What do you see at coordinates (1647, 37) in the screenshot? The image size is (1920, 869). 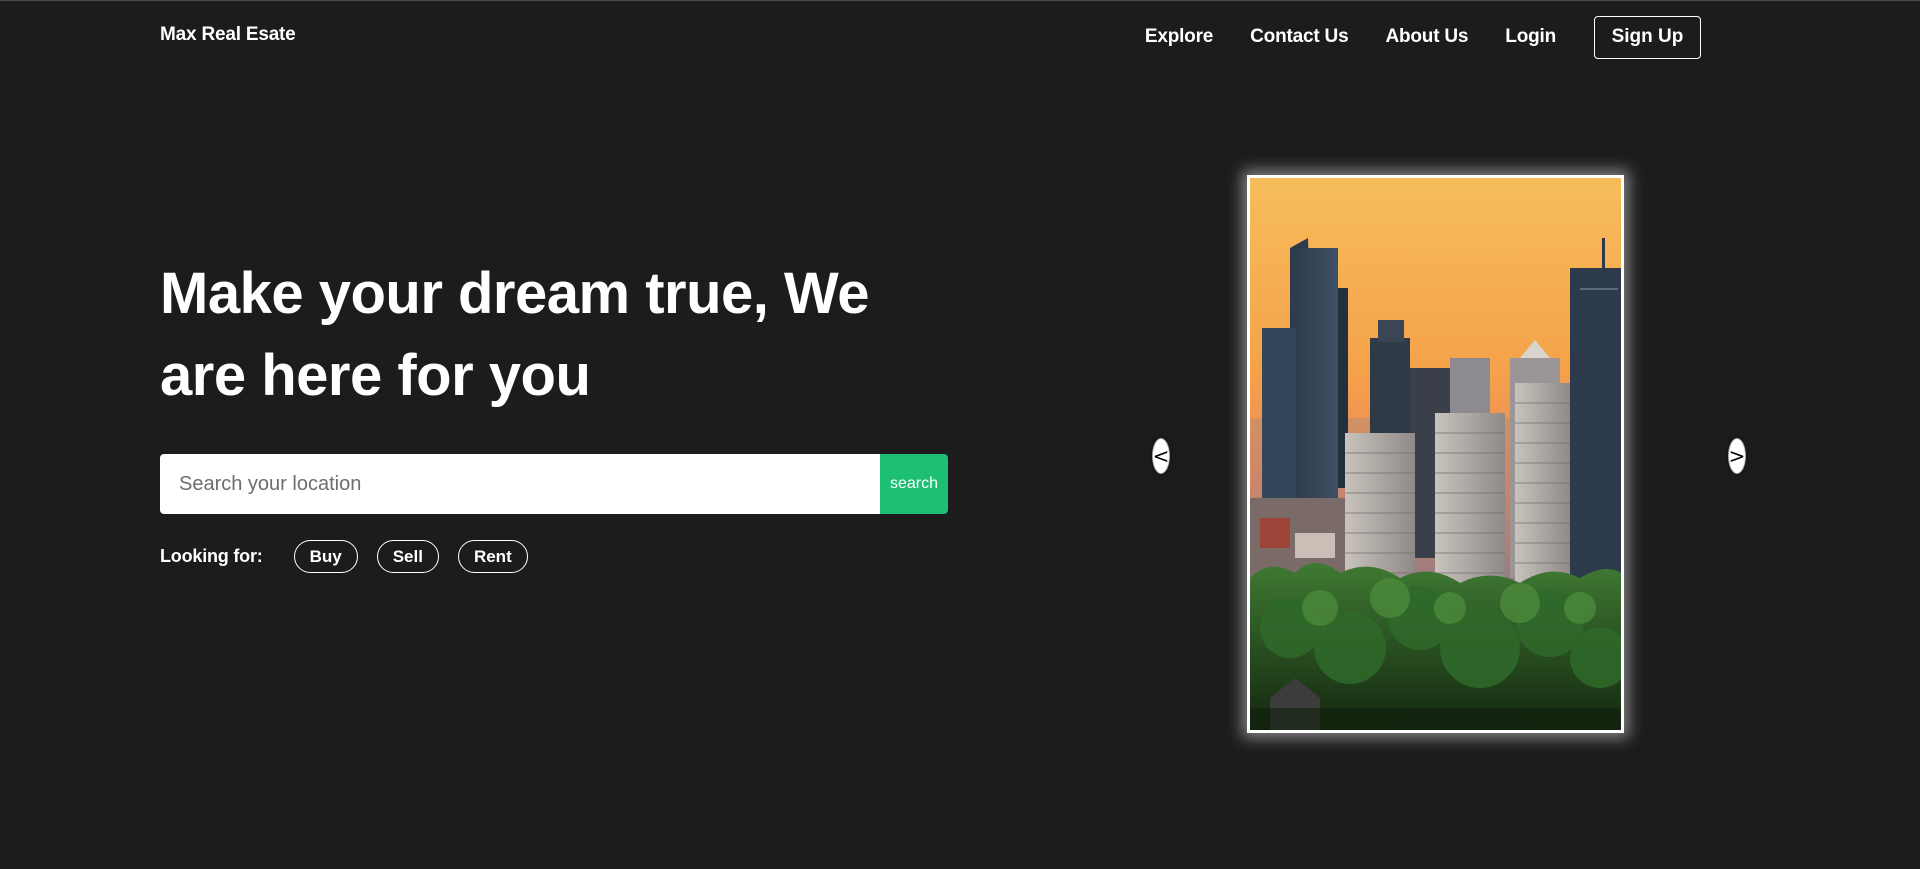 I see `signup-button: Sign Up` at bounding box center [1647, 37].